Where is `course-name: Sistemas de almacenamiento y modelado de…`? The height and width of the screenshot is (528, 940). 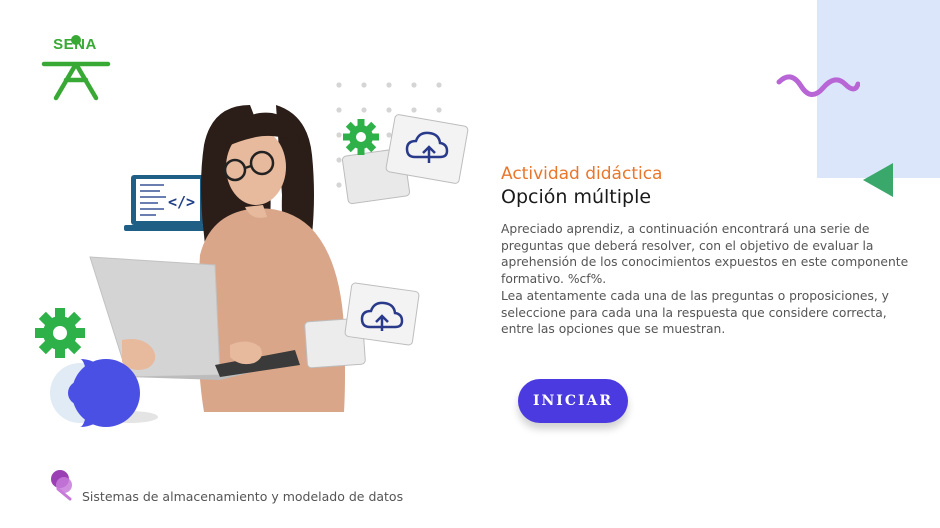 course-name: Sistemas de almacenamiento y modelado de… is located at coordinates (243, 496).